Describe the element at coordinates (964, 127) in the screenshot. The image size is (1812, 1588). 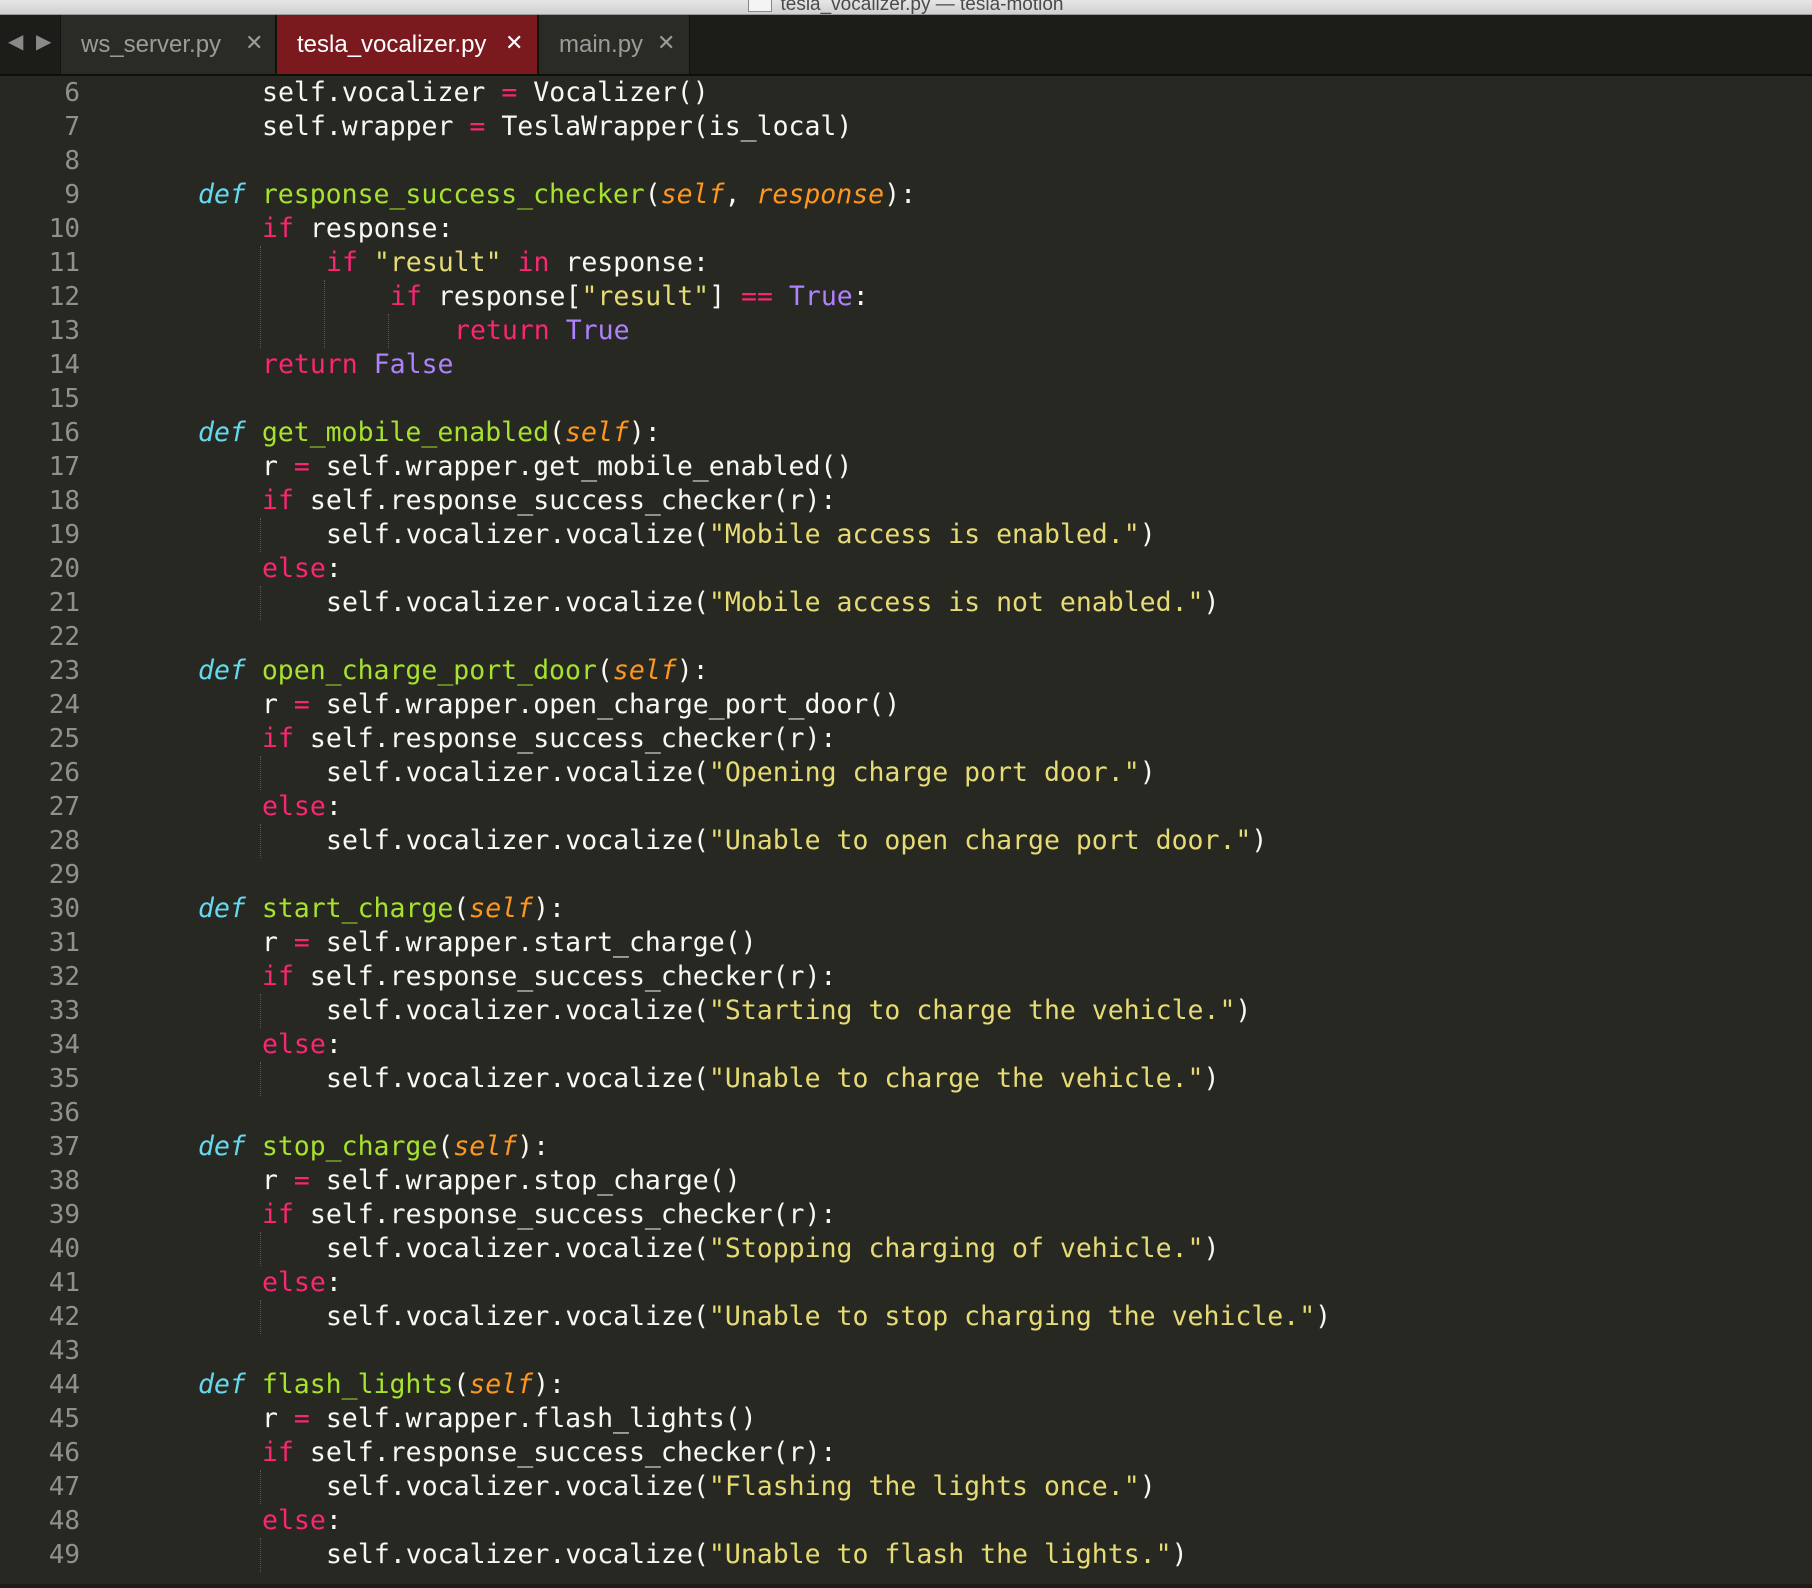
I see `code-line: self.wrapper = TeslaWrapper(is_local)` at that location.